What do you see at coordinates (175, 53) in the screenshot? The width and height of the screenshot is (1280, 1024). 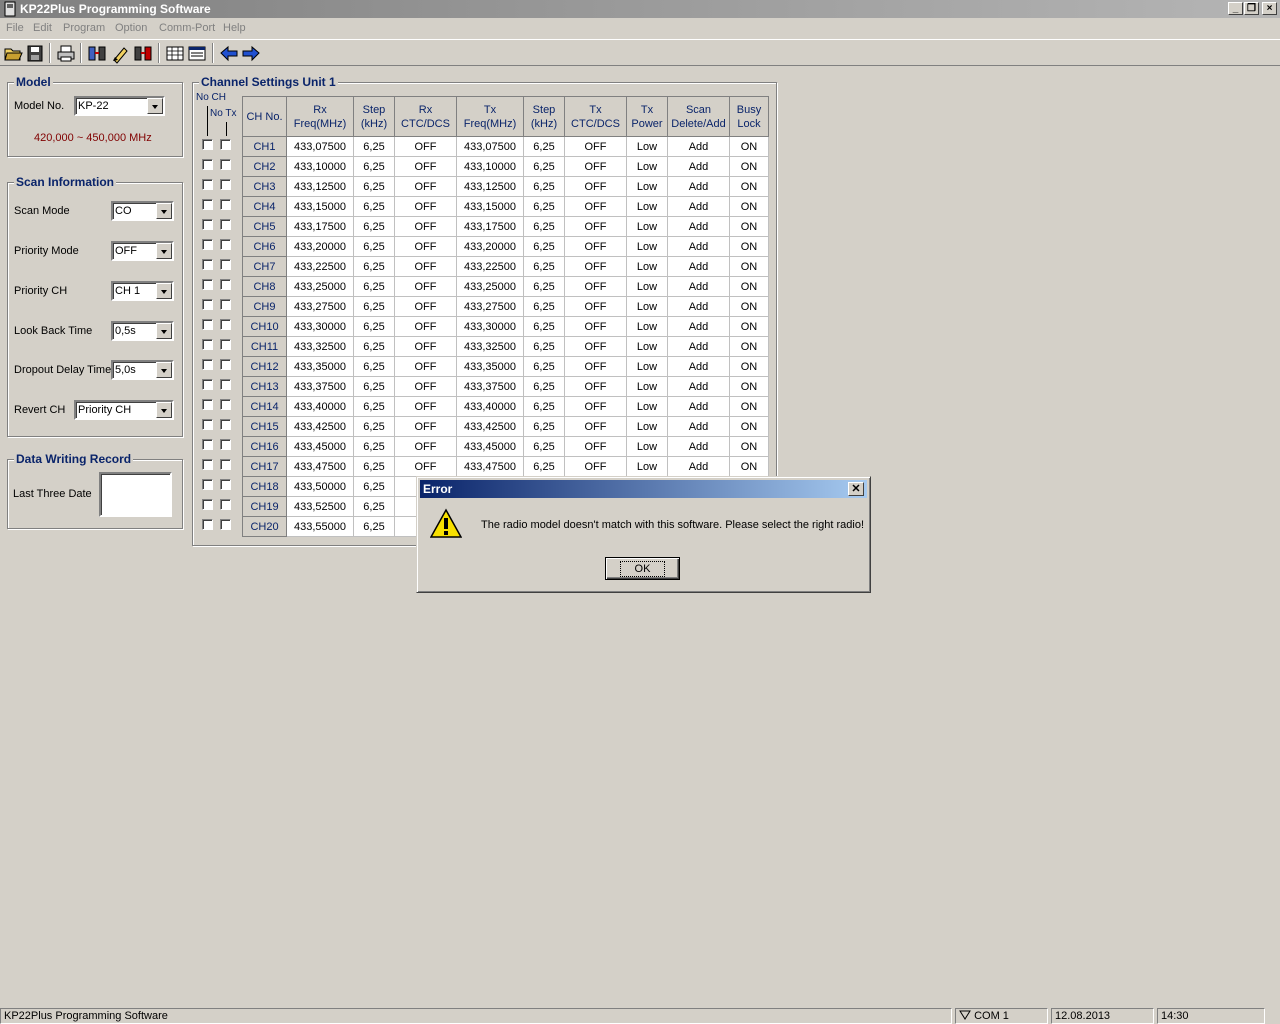 I see `grid-view-button` at bounding box center [175, 53].